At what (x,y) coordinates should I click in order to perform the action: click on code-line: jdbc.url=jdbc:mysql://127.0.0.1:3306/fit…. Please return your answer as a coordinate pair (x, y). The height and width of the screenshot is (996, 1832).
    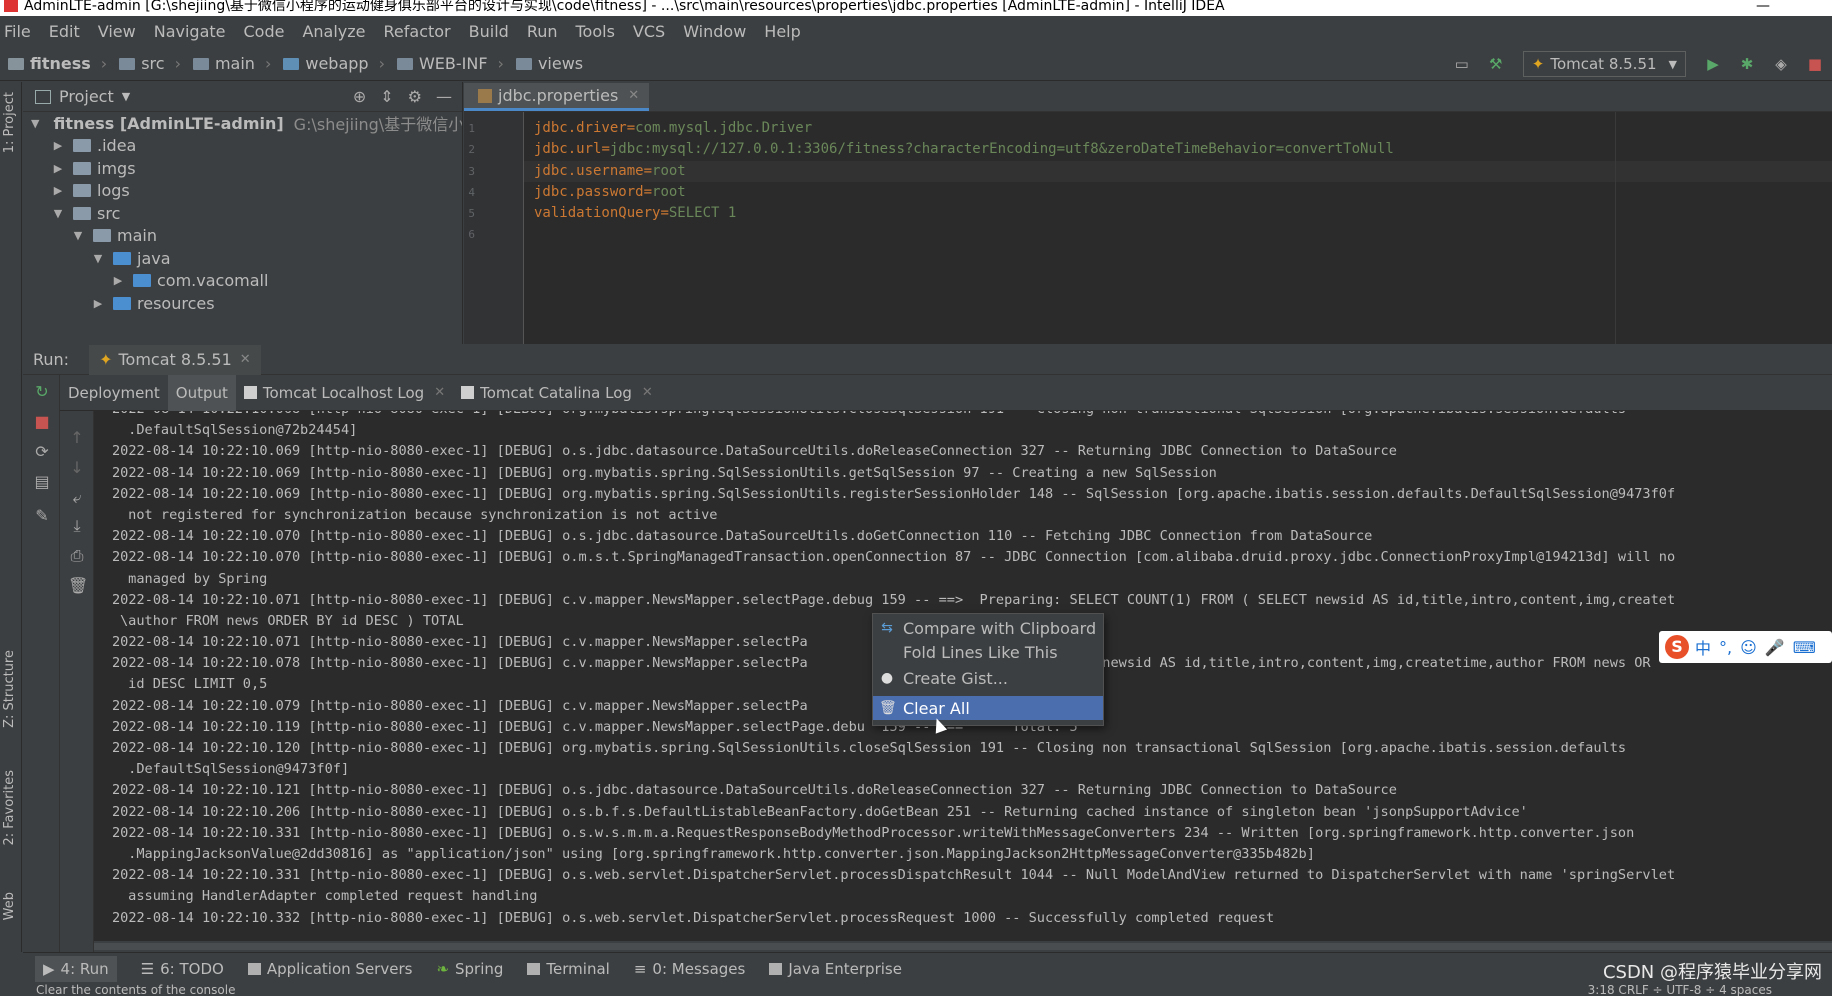
    Looking at the image, I should click on (1178, 149).